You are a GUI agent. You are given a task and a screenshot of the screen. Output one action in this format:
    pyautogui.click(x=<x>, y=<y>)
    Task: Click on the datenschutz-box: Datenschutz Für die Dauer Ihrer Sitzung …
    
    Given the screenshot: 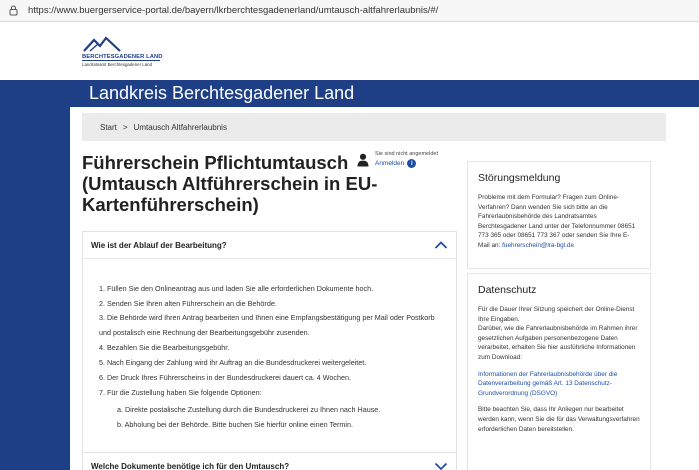 What is the action you would take?
    pyautogui.click(x=559, y=371)
    